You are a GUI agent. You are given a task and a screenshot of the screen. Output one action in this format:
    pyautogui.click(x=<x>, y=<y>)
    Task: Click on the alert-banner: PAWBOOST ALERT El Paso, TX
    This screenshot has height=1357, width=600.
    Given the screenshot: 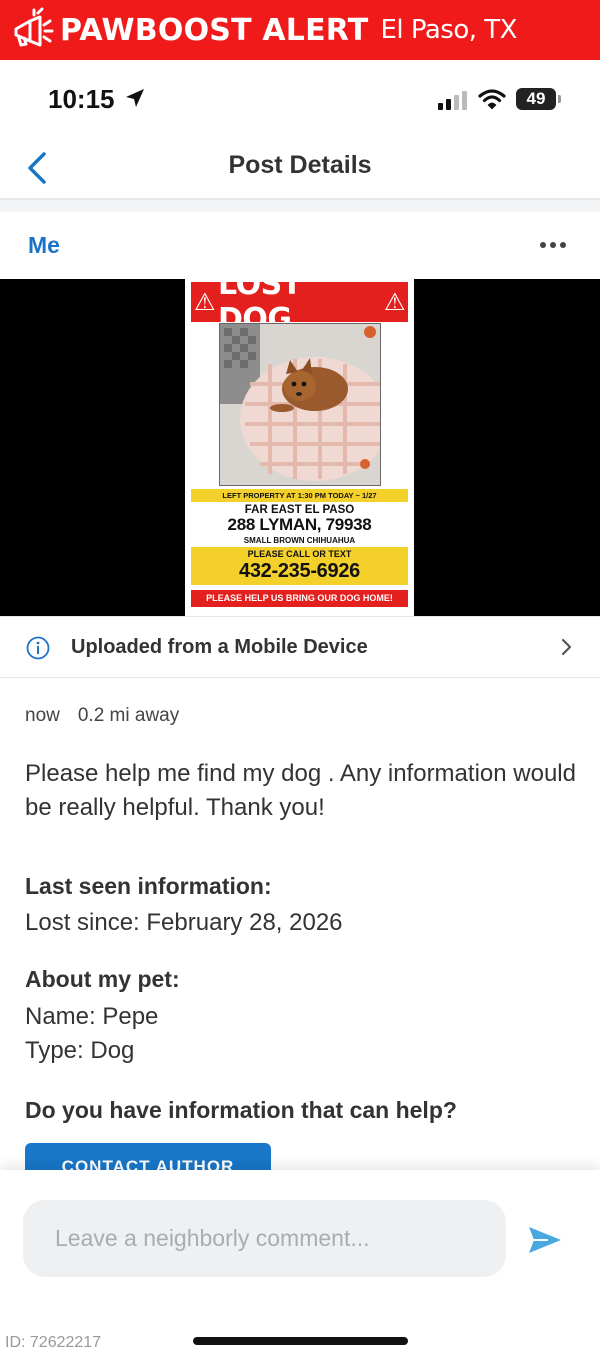 What is the action you would take?
    pyautogui.click(x=300, y=30)
    